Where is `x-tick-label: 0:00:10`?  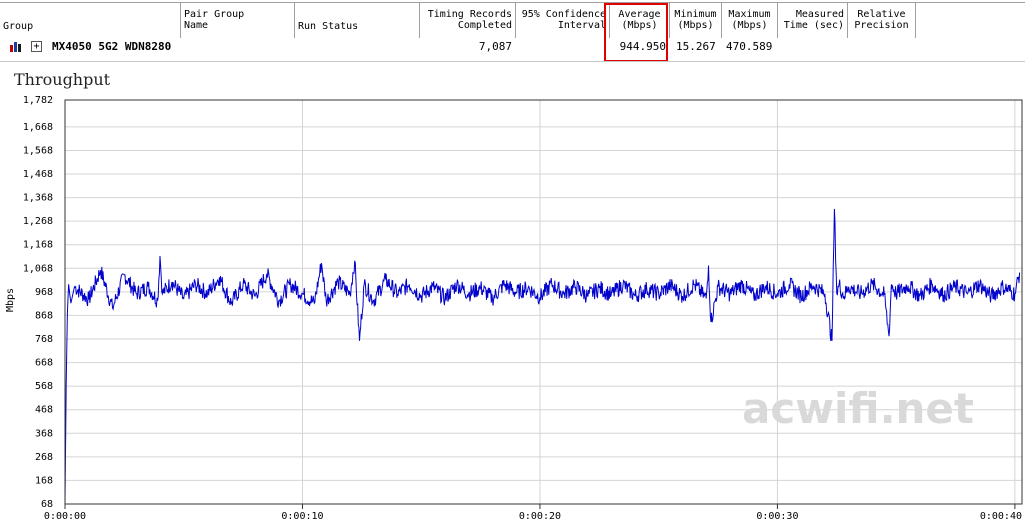
x-tick-label: 0:00:10 is located at coordinates (302, 516).